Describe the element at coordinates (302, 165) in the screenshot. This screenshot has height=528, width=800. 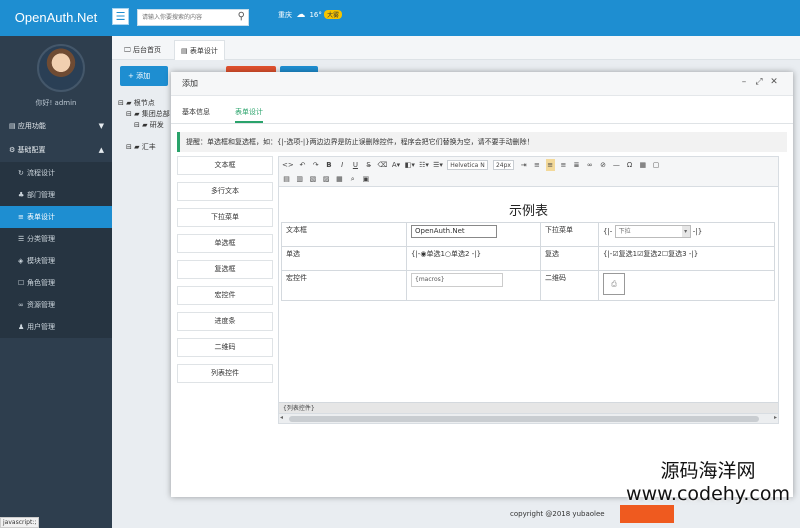
I see `undo-icon: ↶` at that location.